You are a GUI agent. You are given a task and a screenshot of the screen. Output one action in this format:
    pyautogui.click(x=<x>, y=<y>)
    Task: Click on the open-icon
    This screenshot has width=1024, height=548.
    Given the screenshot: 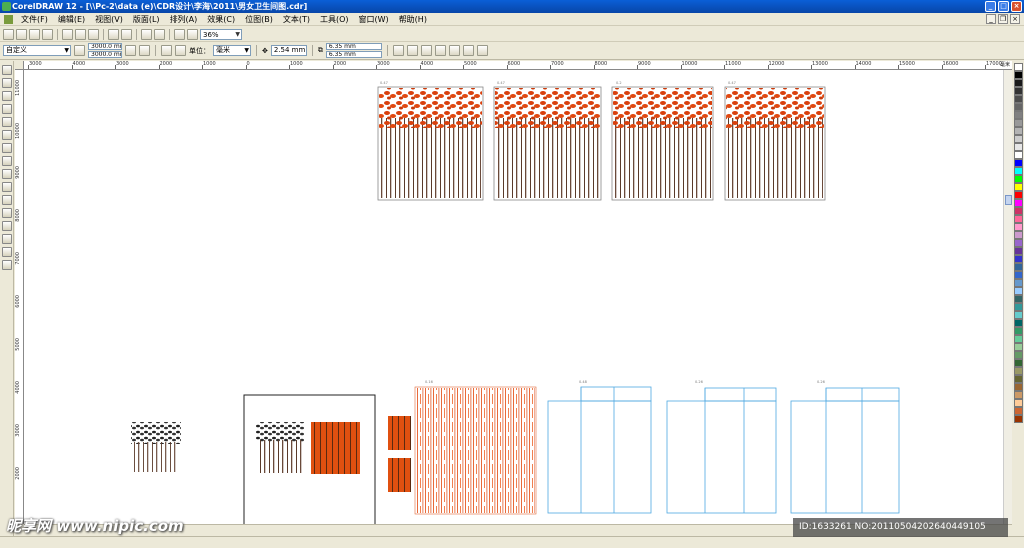 What is the action you would take?
    pyautogui.click(x=21, y=34)
    